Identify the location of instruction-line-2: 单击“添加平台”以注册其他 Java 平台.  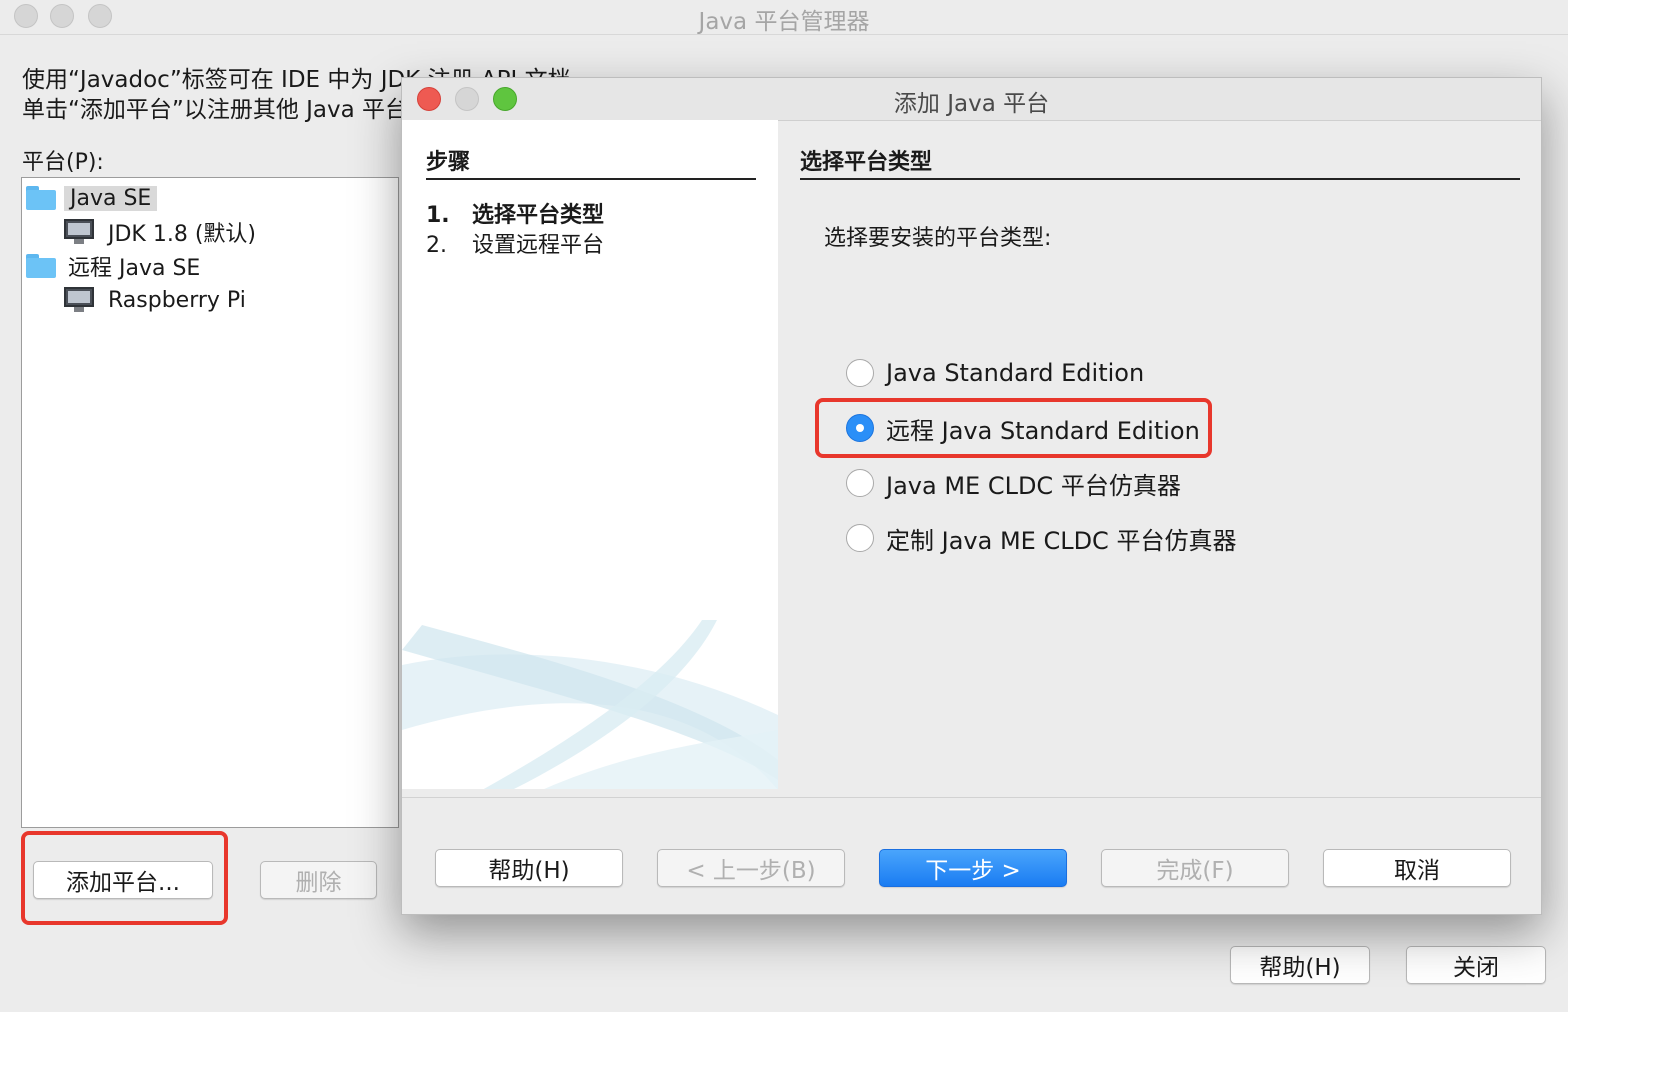
(215, 110).